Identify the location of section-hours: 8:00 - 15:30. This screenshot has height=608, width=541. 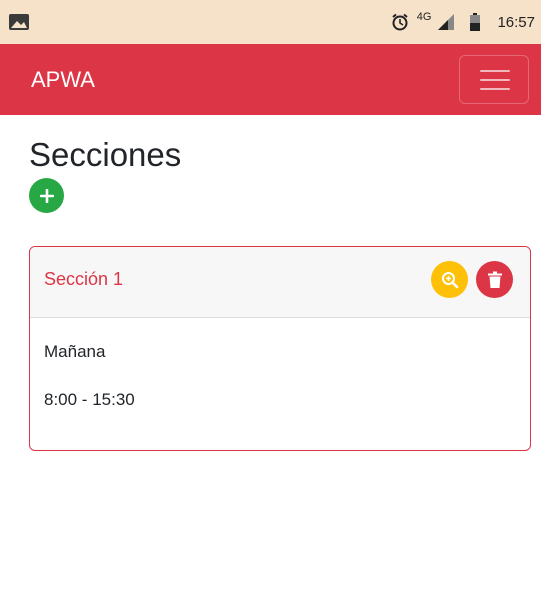
(89, 399).